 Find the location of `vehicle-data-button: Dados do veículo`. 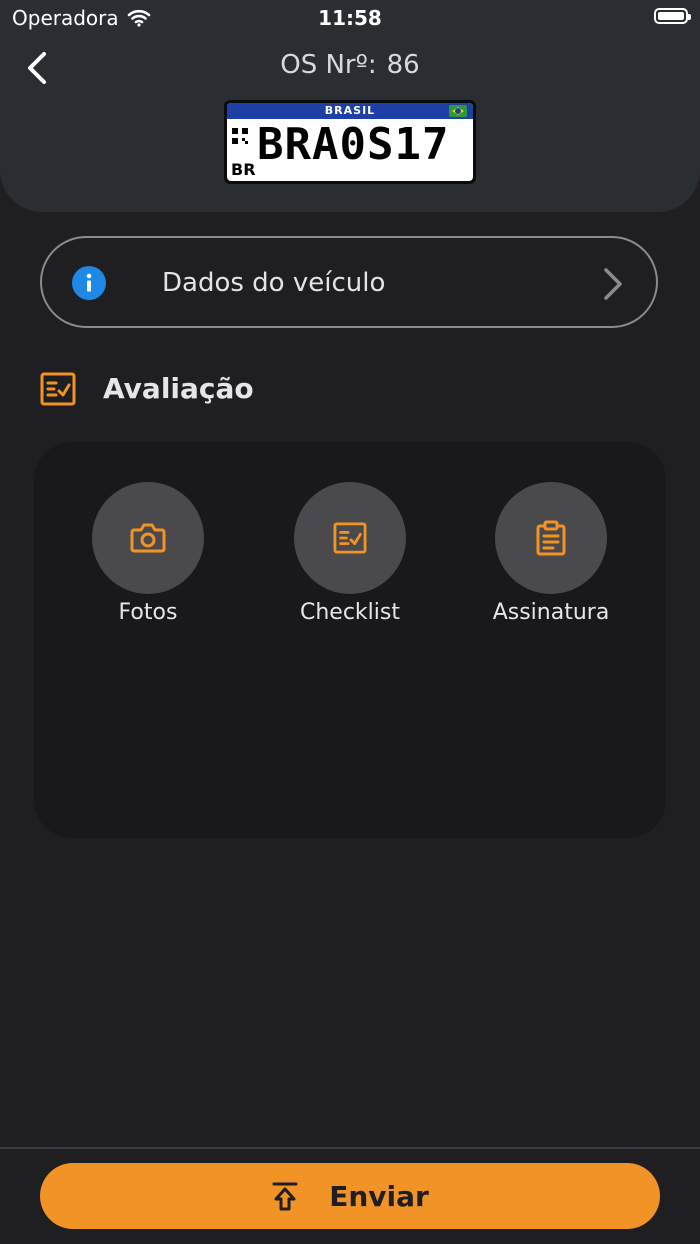

vehicle-data-button: Dados do veículo is located at coordinates (349, 282).